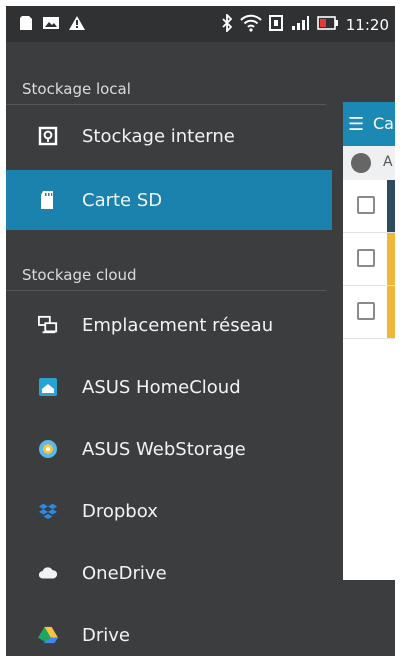  What do you see at coordinates (300, 25) in the screenshot?
I see `signal-icon` at bounding box center [300, 25].